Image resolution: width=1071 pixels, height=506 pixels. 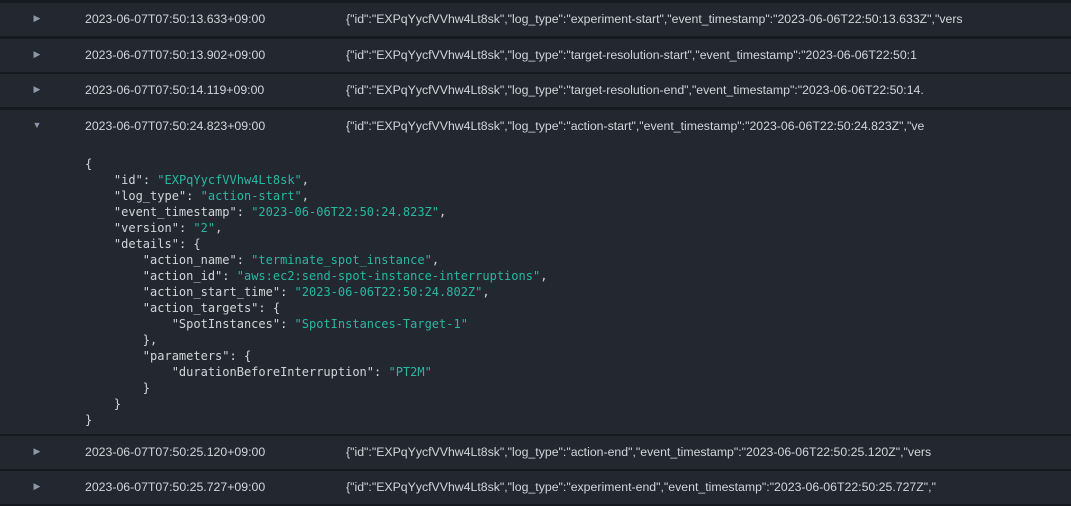 I want to click on json-value-event-timestamp: 2023-06-06T22:50:24.823Z, so click(x=345, y=212).